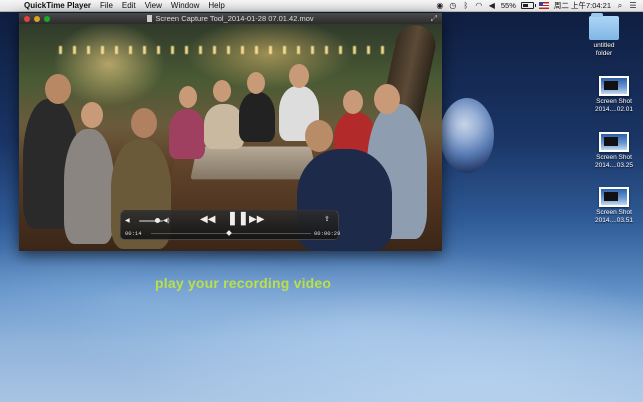 The width and height of the screenshot is (643, 402). What do you see at coordinates (133, 233) in the screenshot?
I see `elapsed-time: 00:14` at bounding box center [133, 233].